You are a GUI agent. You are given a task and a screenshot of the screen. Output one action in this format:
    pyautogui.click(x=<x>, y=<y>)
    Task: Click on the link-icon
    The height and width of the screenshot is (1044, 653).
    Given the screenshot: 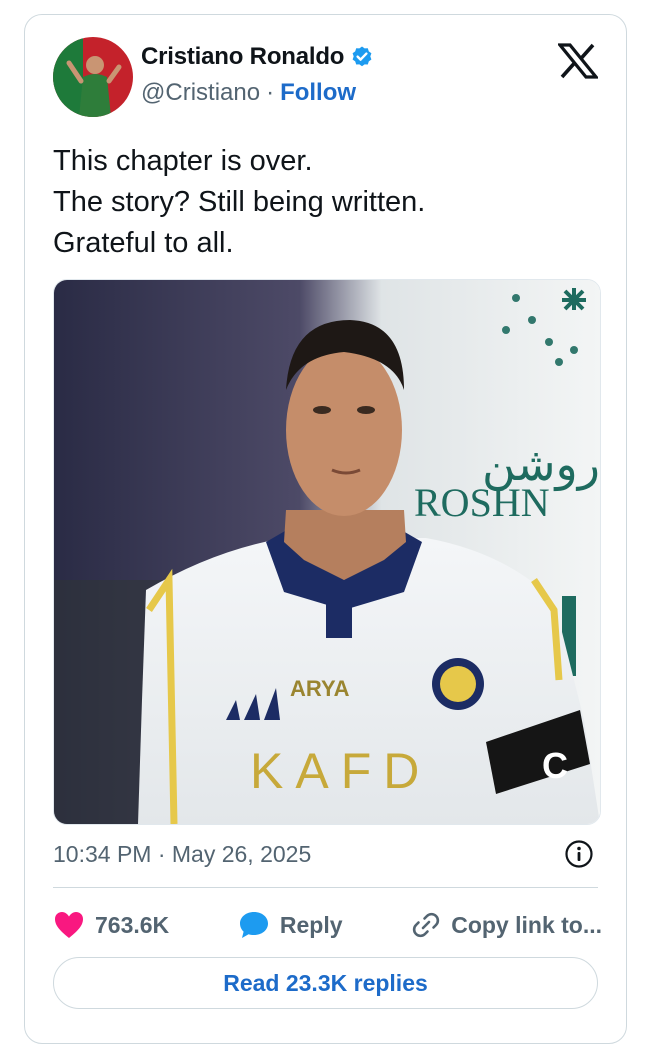 What is the action you would take?
    pyautogui.click(x=426, y=925)
    